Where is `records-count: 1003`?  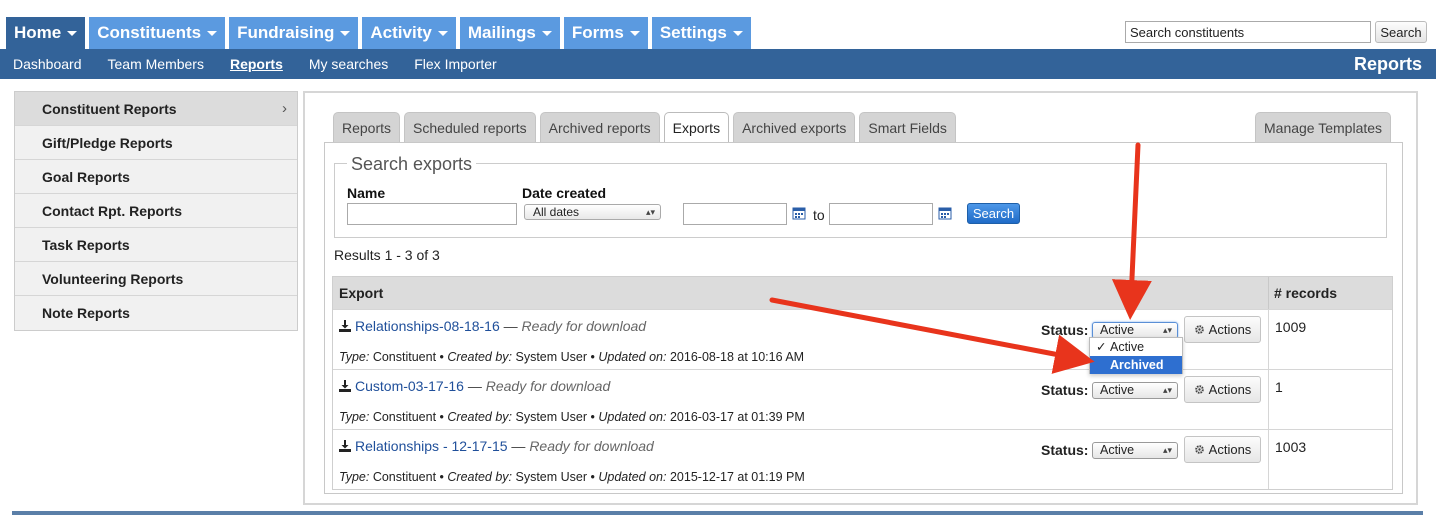
records-count: 1003 is located at coordinates (1330, 459).